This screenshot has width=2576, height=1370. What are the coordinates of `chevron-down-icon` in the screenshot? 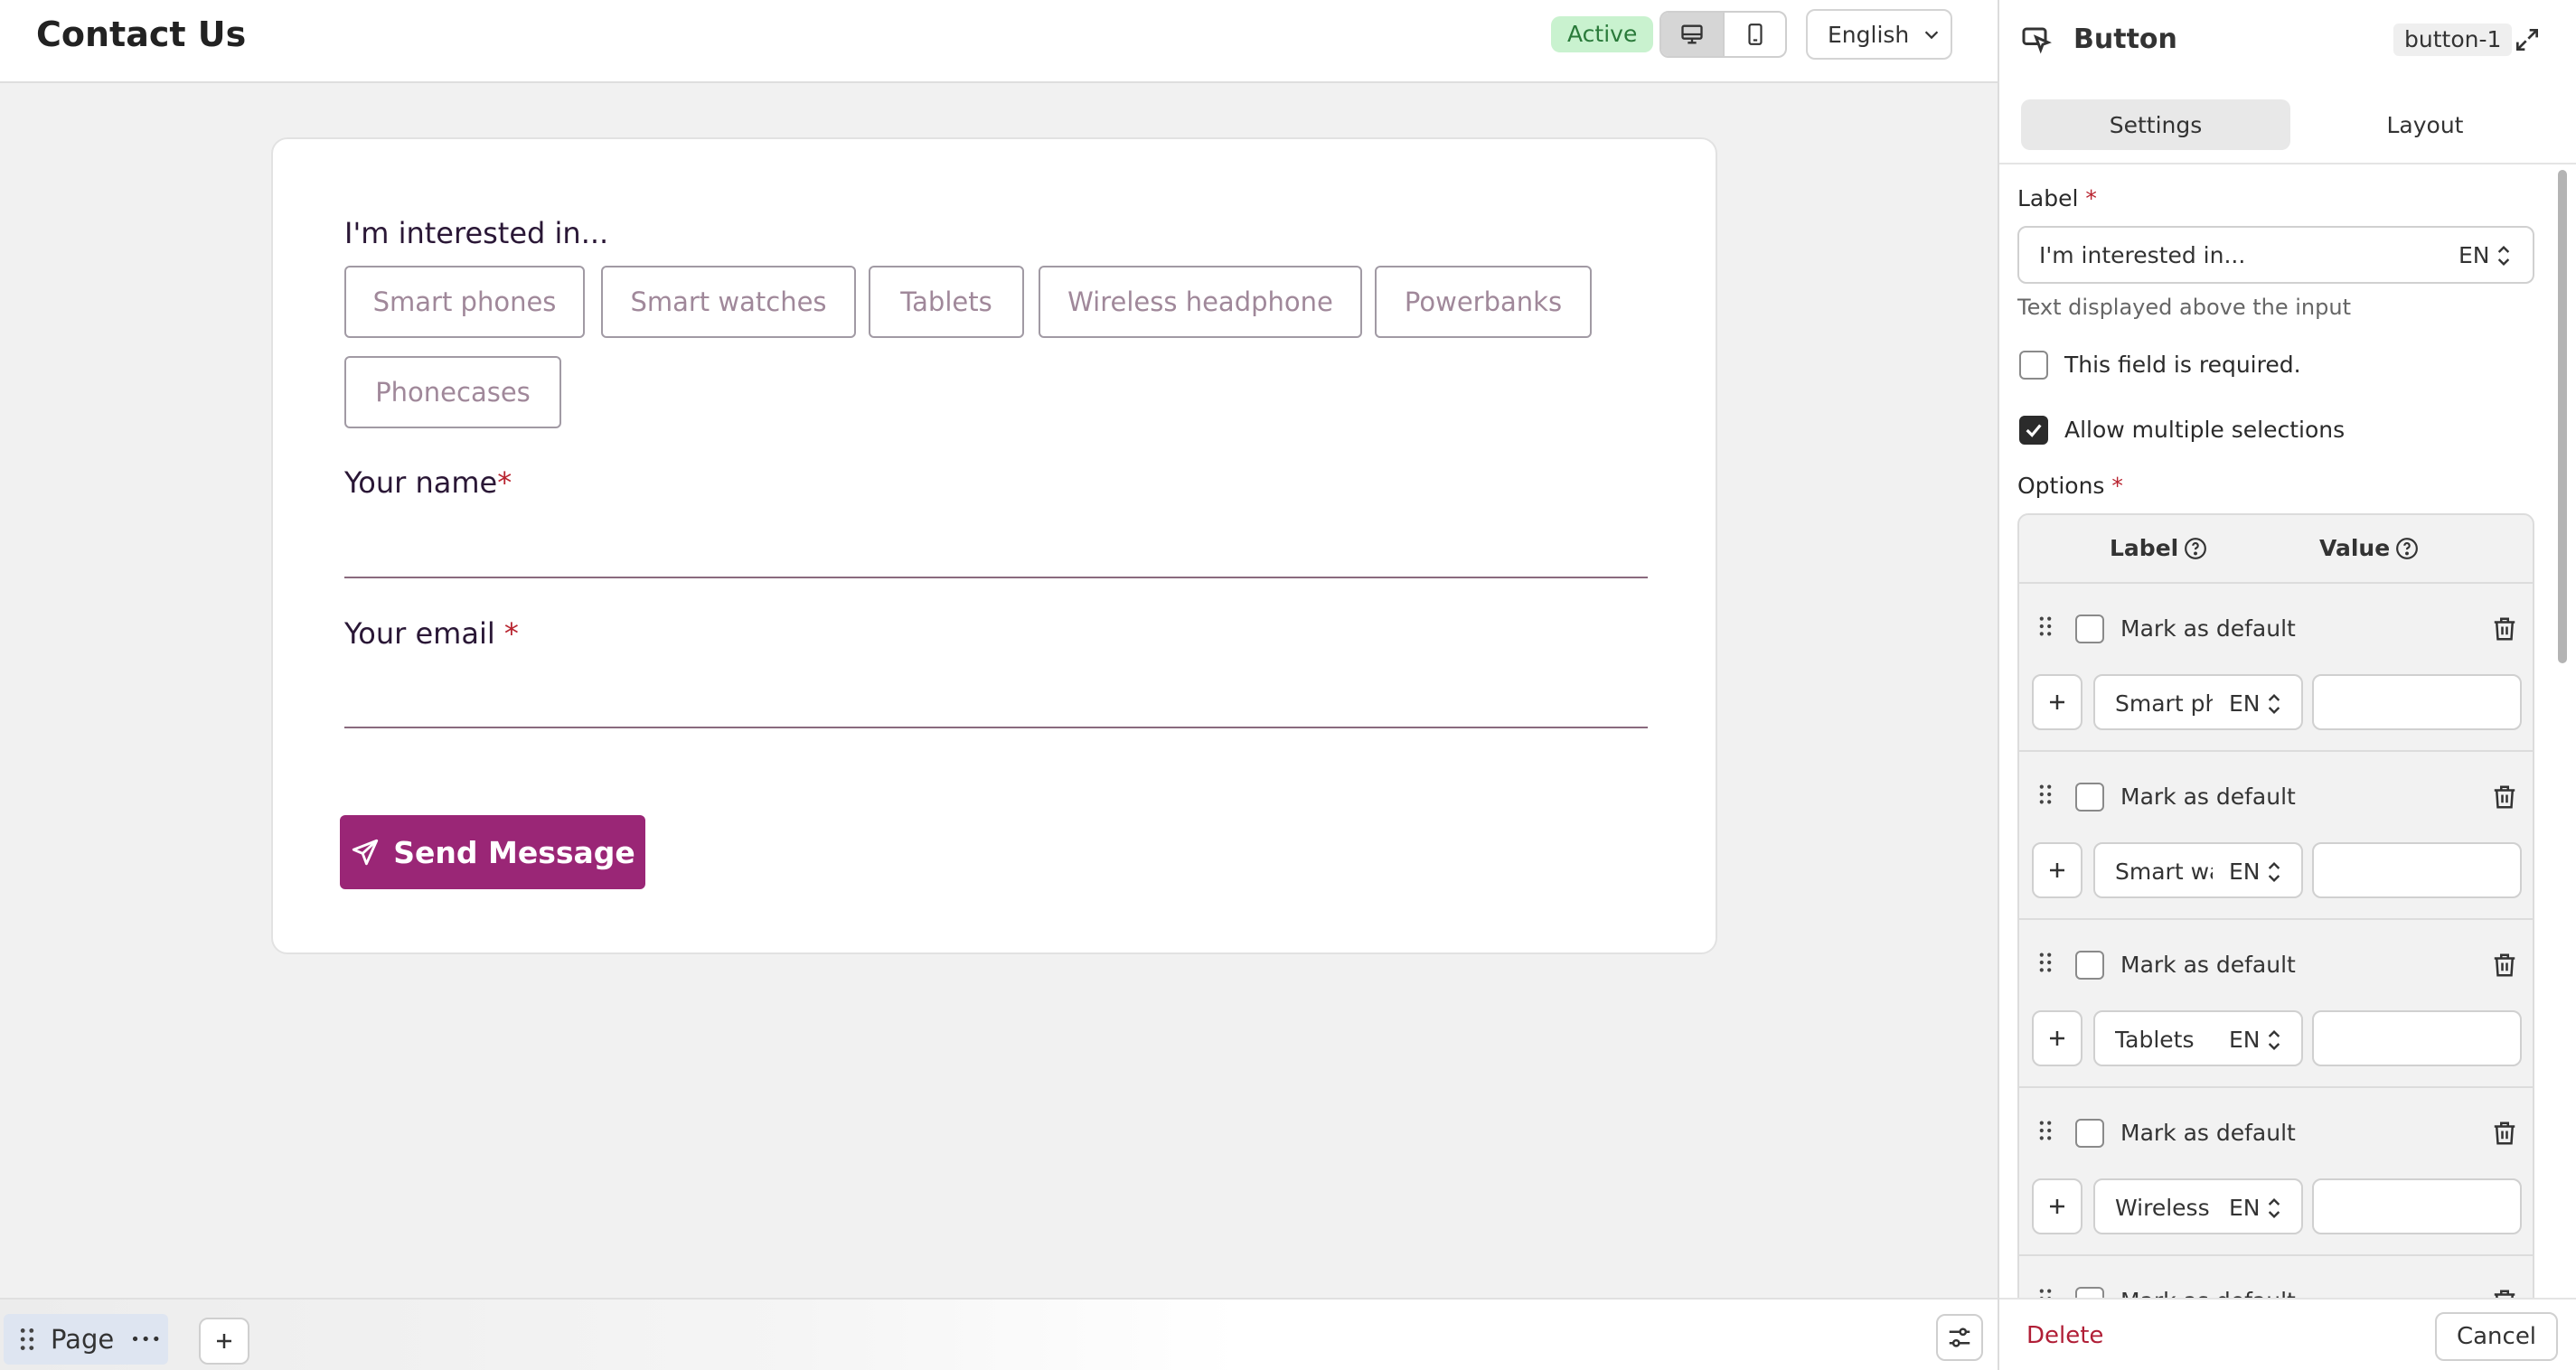 It's located at (1932, 35).